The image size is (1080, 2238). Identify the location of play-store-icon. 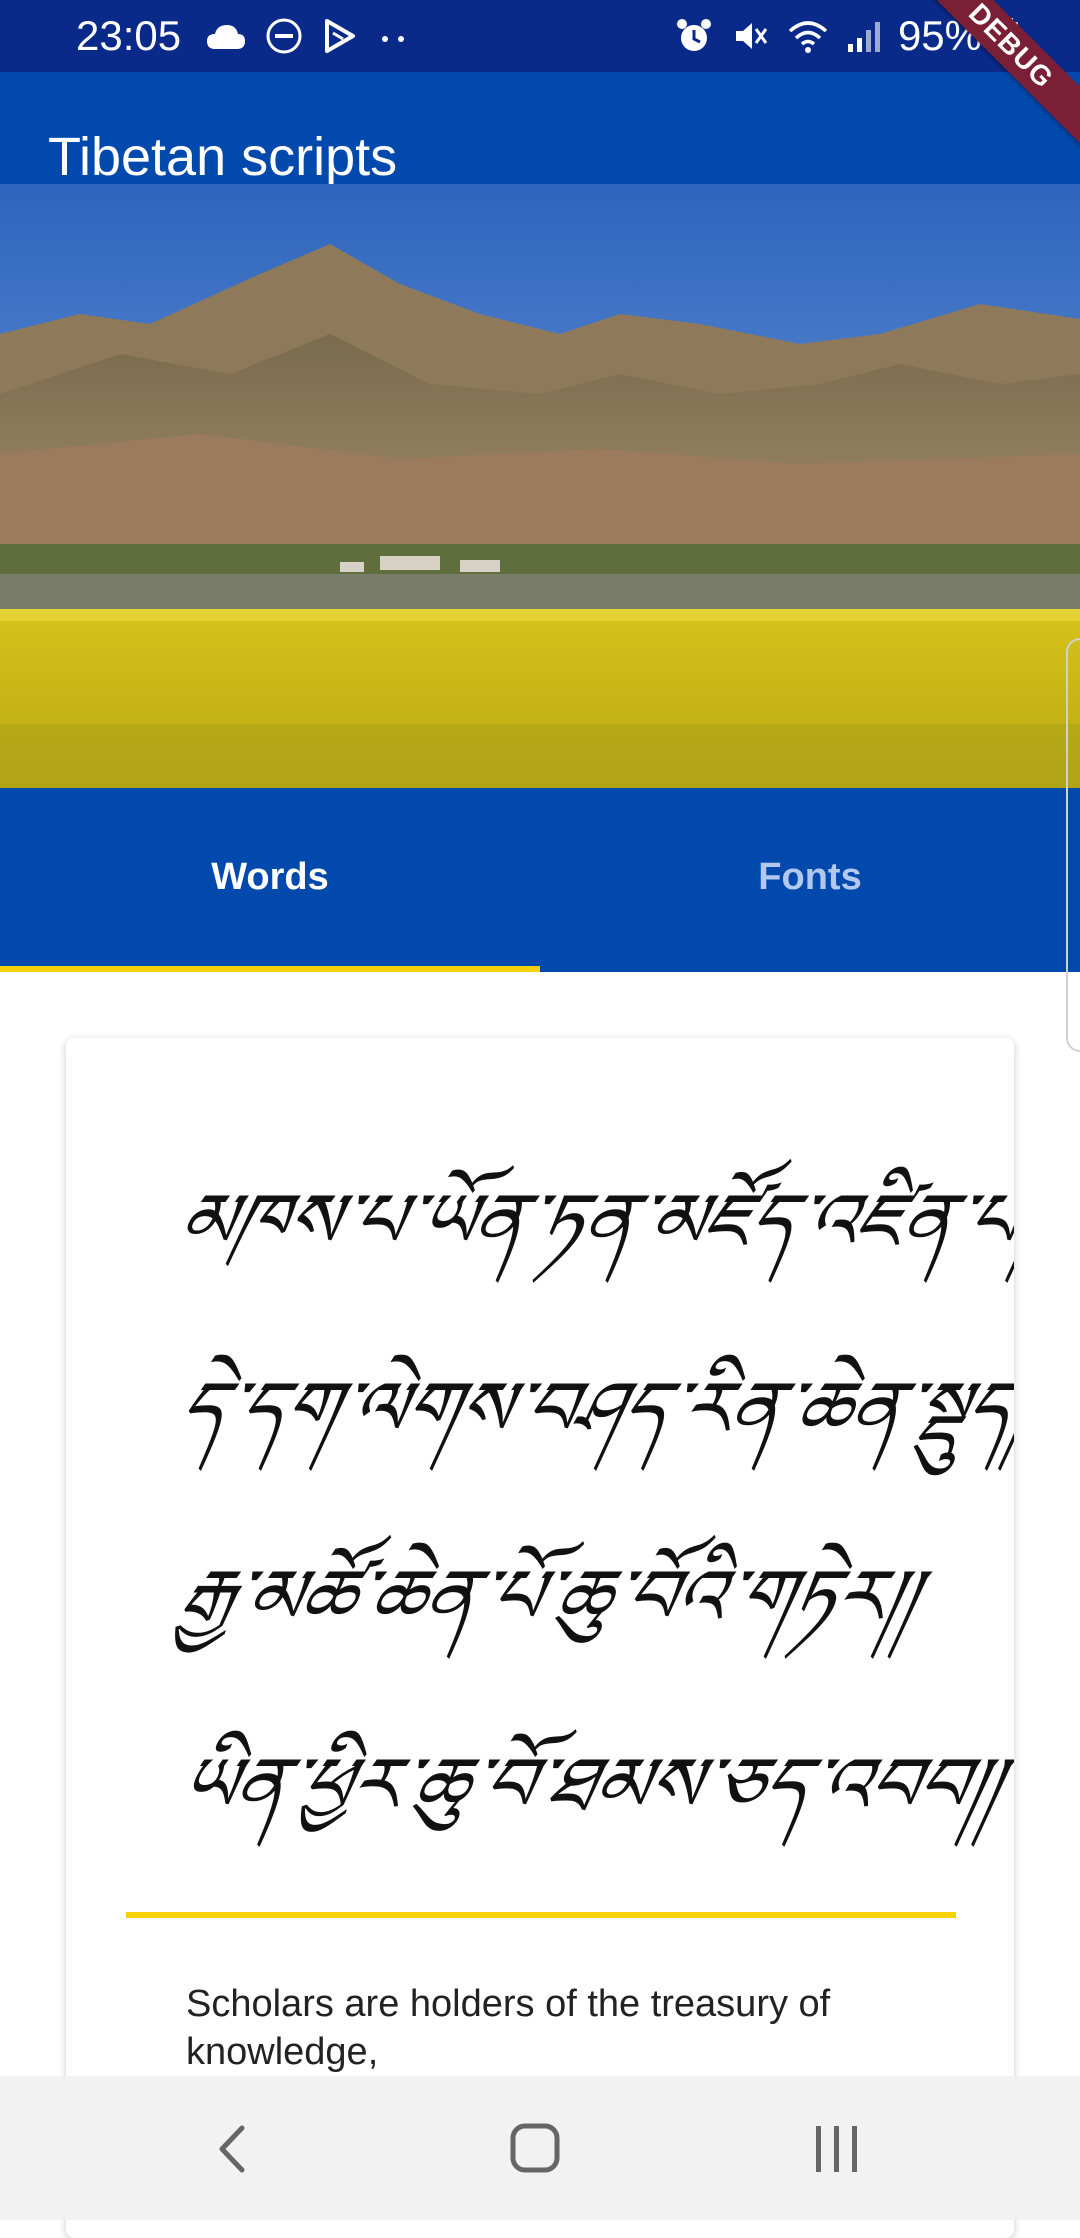
(340, 36).